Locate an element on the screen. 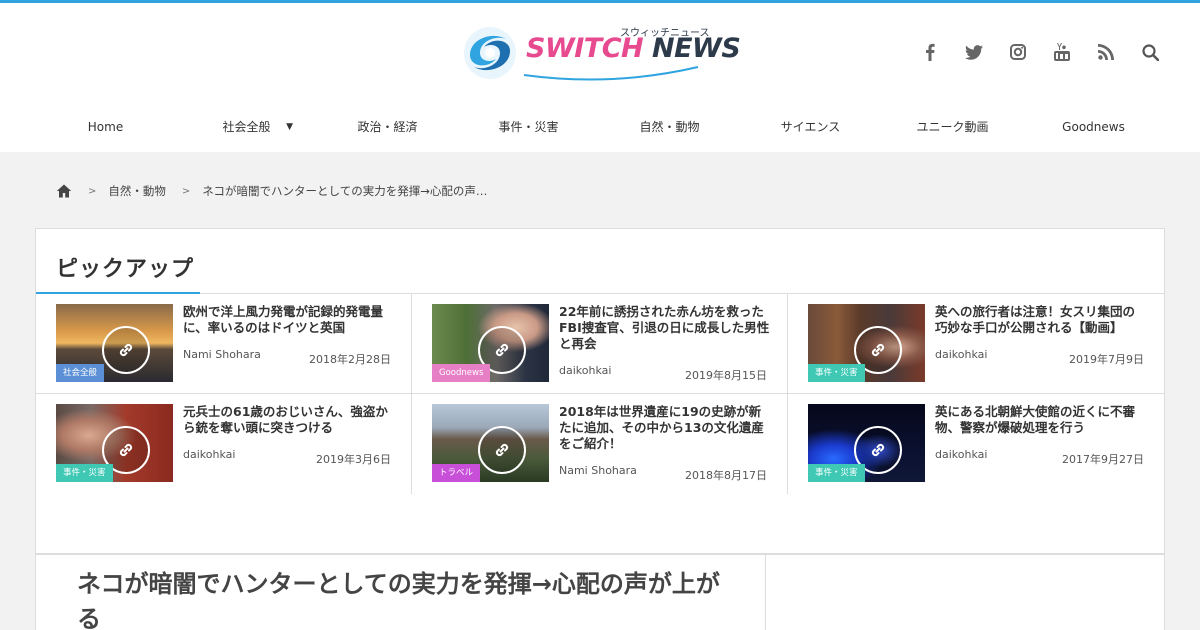 The height and width of the screenshot is (630, 1200). home-icon is located at coordinates (64, 191).